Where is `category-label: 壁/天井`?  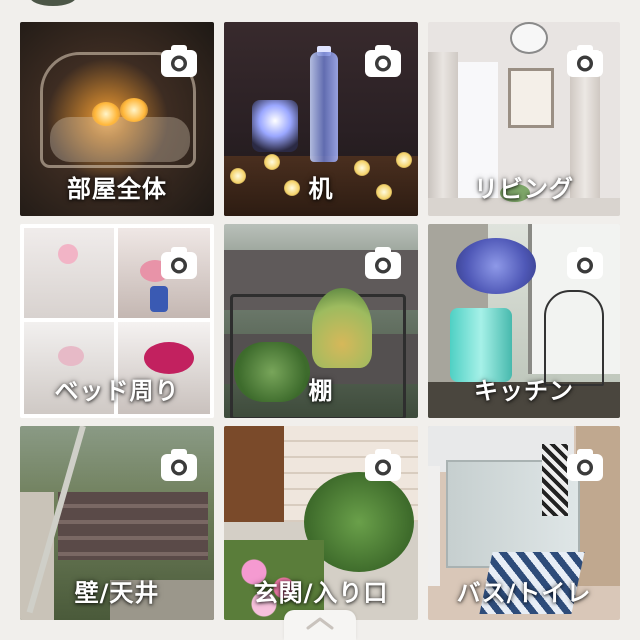
category-label: 壁/天井 is located at coordinates (117, 593).